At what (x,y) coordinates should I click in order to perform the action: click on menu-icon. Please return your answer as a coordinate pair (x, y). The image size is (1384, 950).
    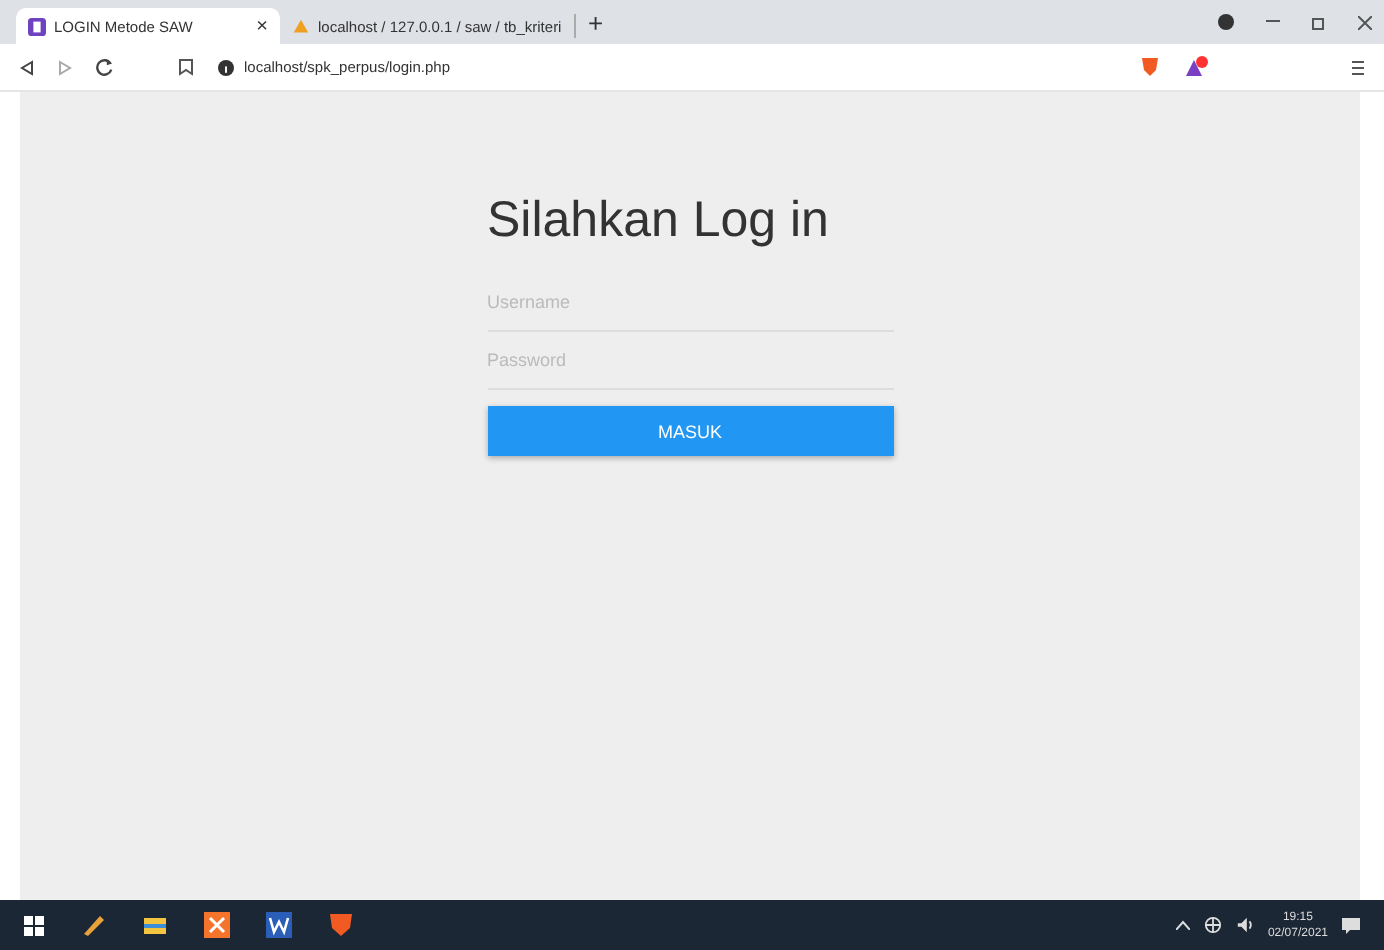
    Looking at the image, I should click on (1358, 67).